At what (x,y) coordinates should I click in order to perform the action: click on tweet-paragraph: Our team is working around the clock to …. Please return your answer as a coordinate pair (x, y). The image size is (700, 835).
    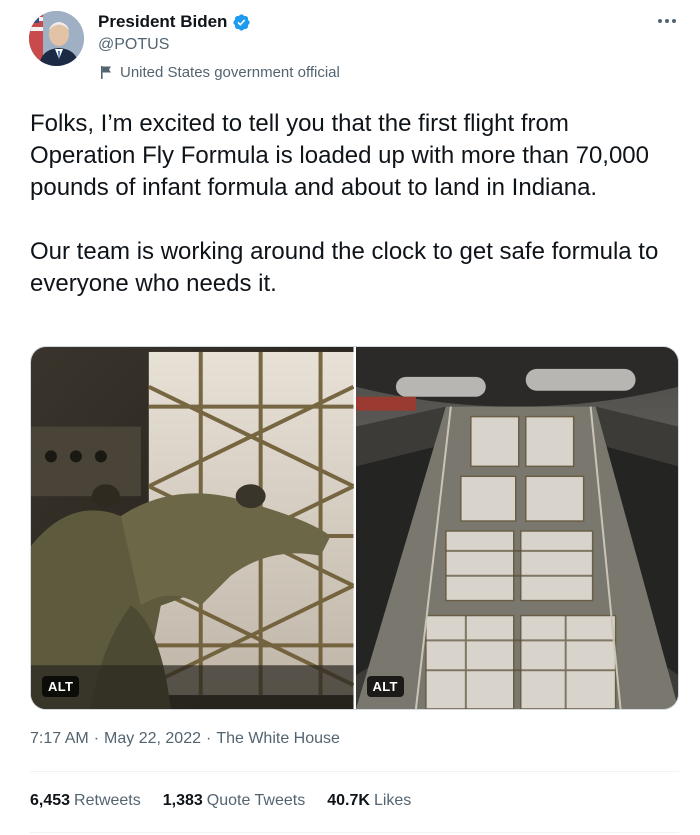
    Looking at the image, I should click on (344, 267).